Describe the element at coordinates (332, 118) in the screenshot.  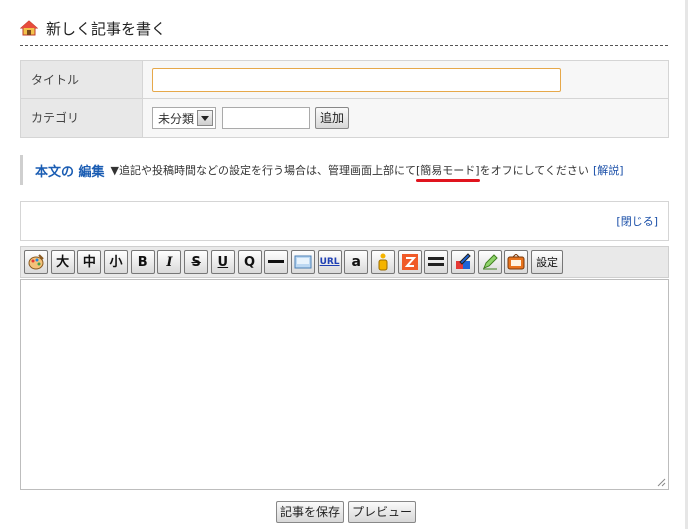
I see `add-category-button: 追加` at that location.